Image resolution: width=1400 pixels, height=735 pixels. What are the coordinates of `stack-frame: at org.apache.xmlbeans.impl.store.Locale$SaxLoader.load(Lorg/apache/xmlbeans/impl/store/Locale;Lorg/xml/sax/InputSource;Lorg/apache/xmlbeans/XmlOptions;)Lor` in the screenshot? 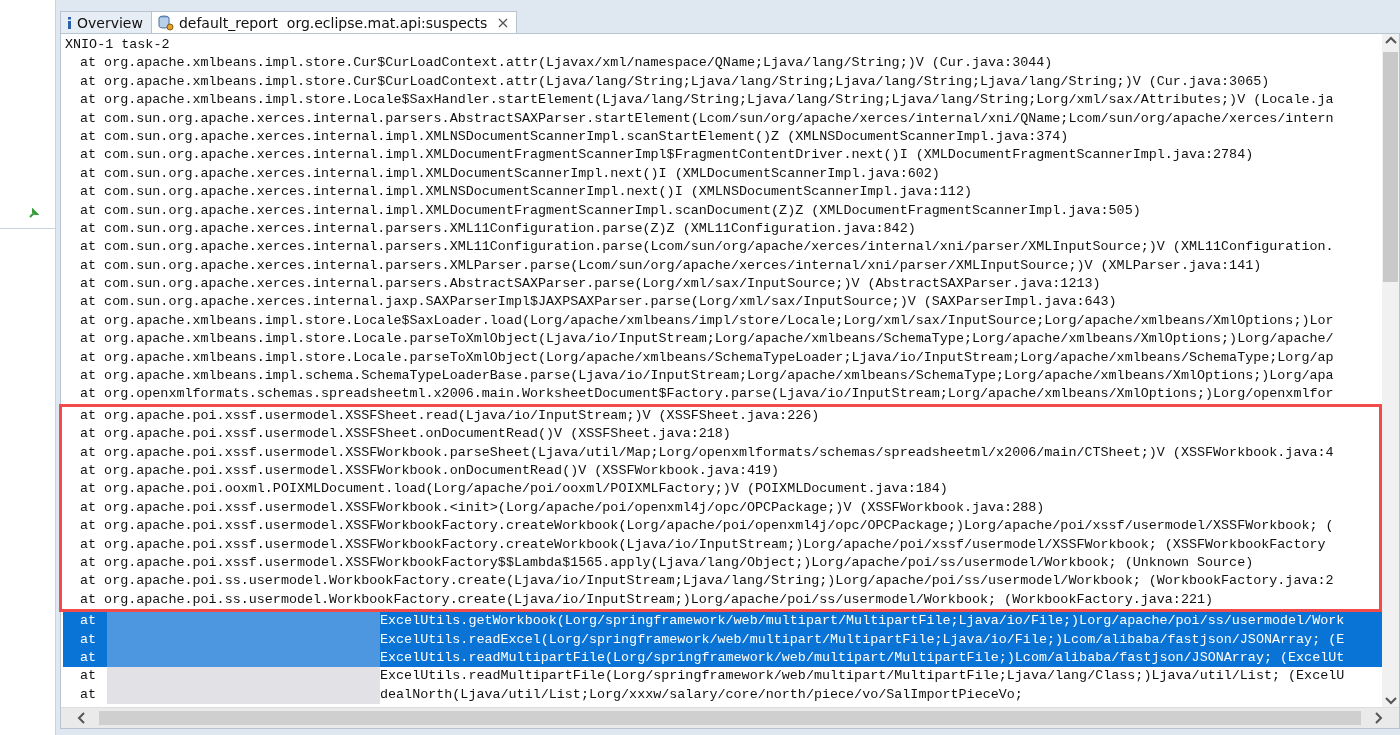 It's located at (722, 321).